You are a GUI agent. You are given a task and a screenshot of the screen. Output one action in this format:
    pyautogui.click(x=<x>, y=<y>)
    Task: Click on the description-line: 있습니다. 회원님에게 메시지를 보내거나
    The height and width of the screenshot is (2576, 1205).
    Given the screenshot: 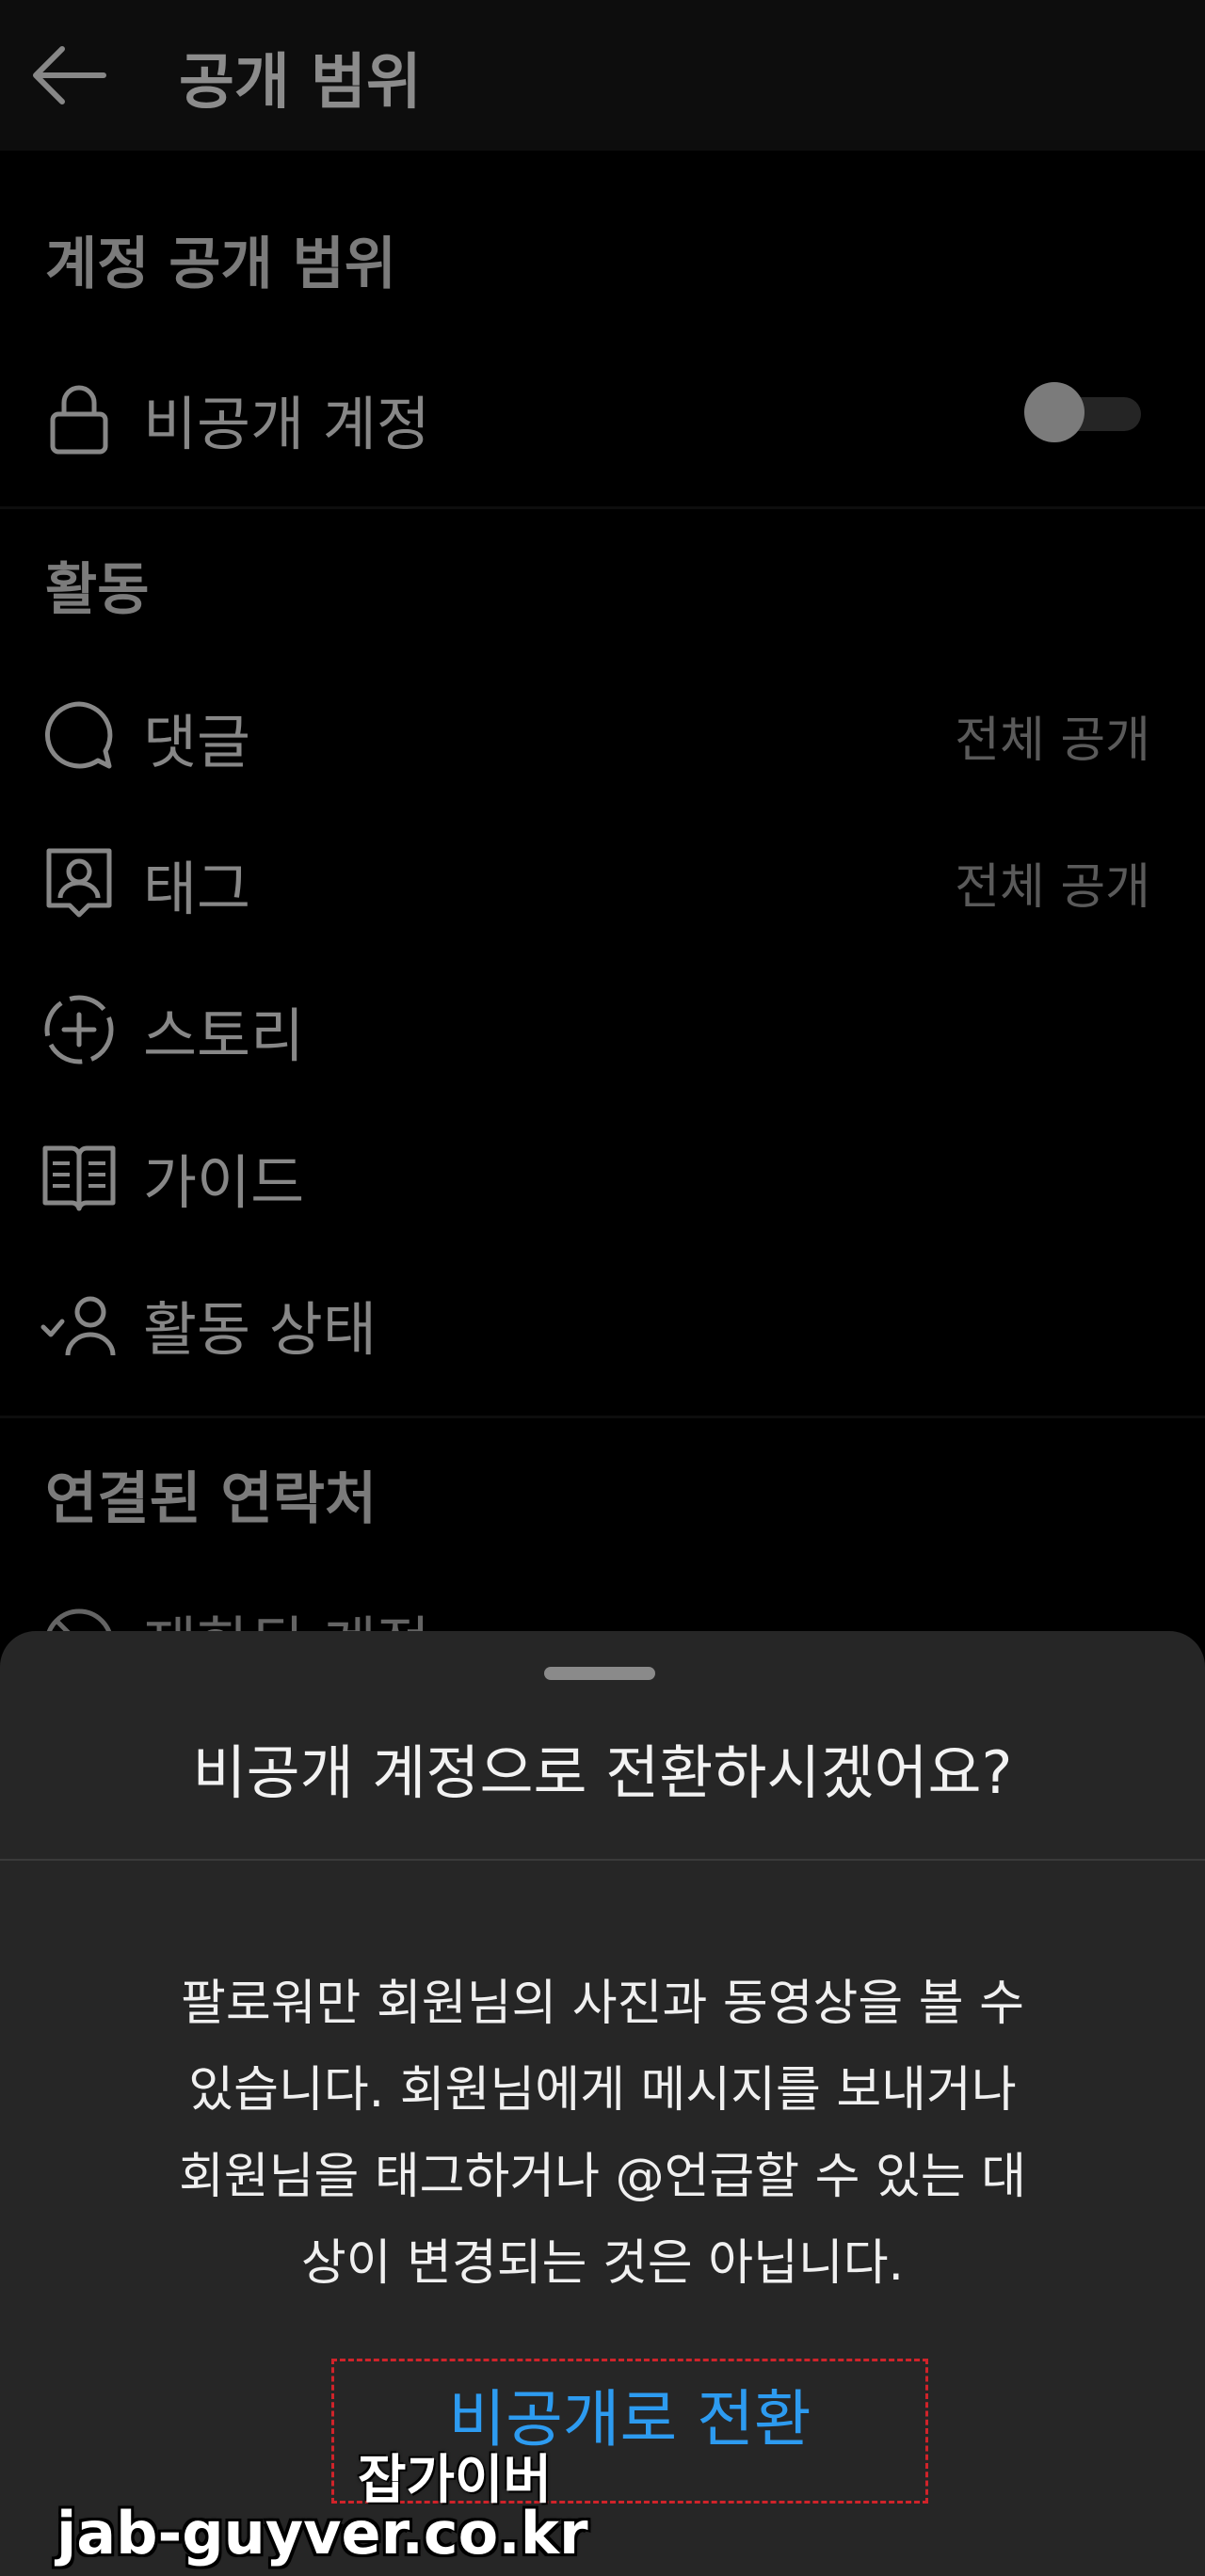 What is the action you would take?
    pyautogui.click(x=602, y=2090)
    